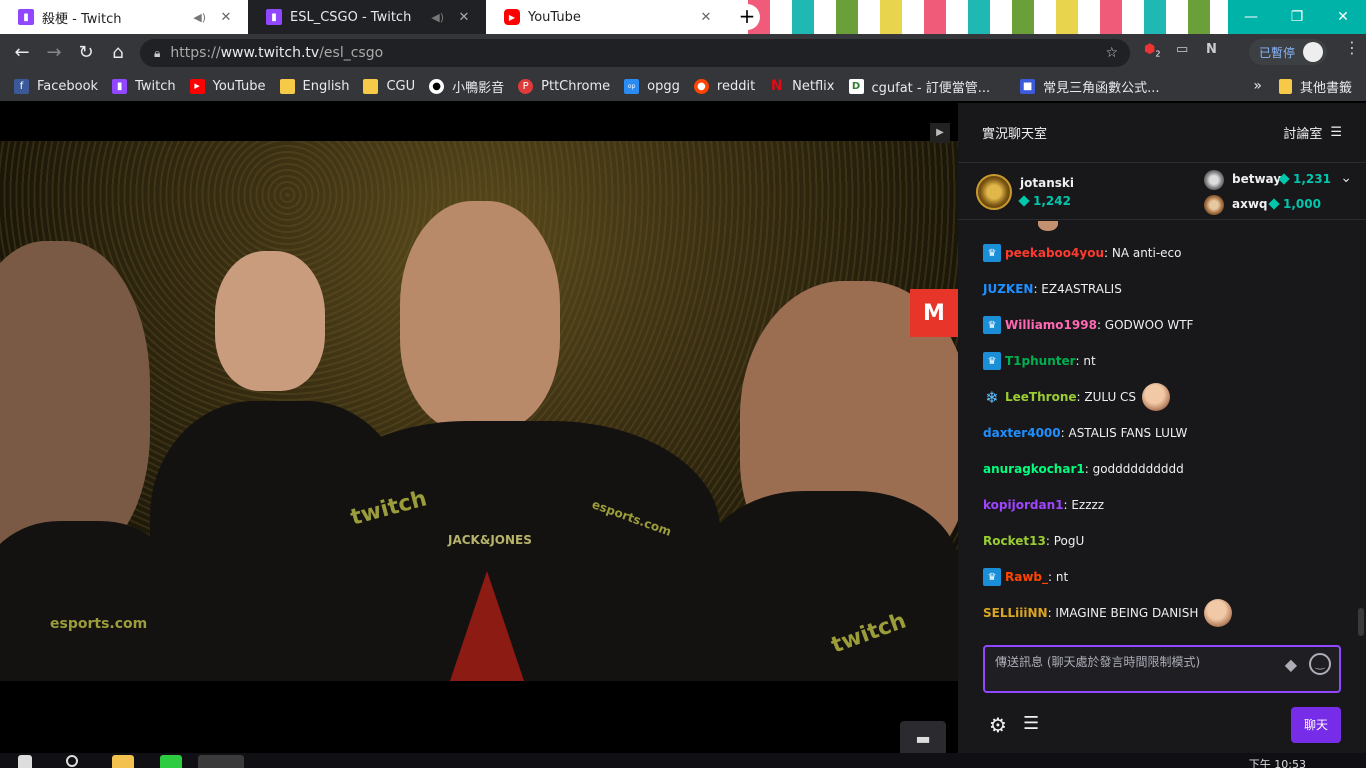  I want to click on leader-name: jotanski, so click(1047, 183).